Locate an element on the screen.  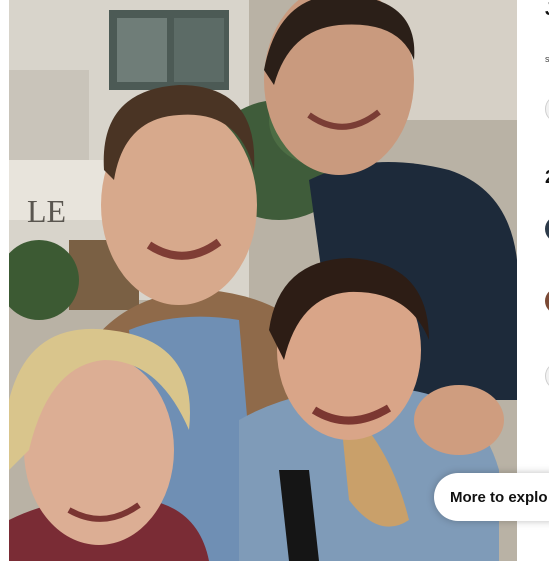
sidebar-title-fragment: J is located at coordinates (547, 9).